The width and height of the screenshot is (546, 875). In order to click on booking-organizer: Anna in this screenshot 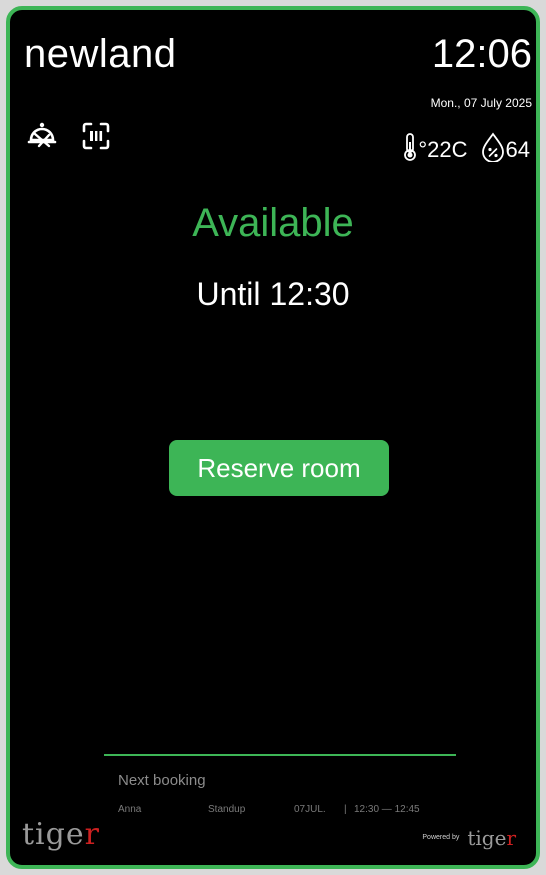, I will do `click(130, 809)`.